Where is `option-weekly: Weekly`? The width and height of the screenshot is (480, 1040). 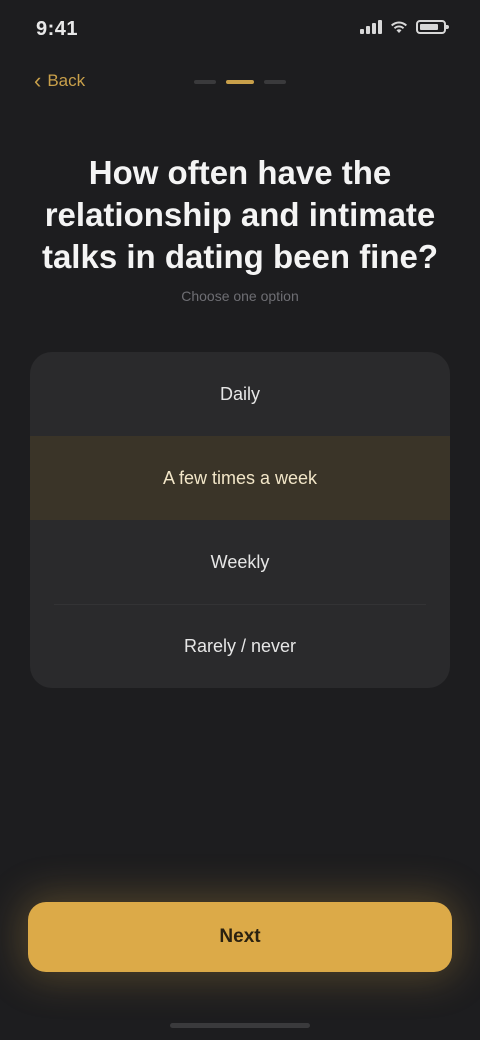
option-weekly: Weekly is located at coordinates (240, 562).